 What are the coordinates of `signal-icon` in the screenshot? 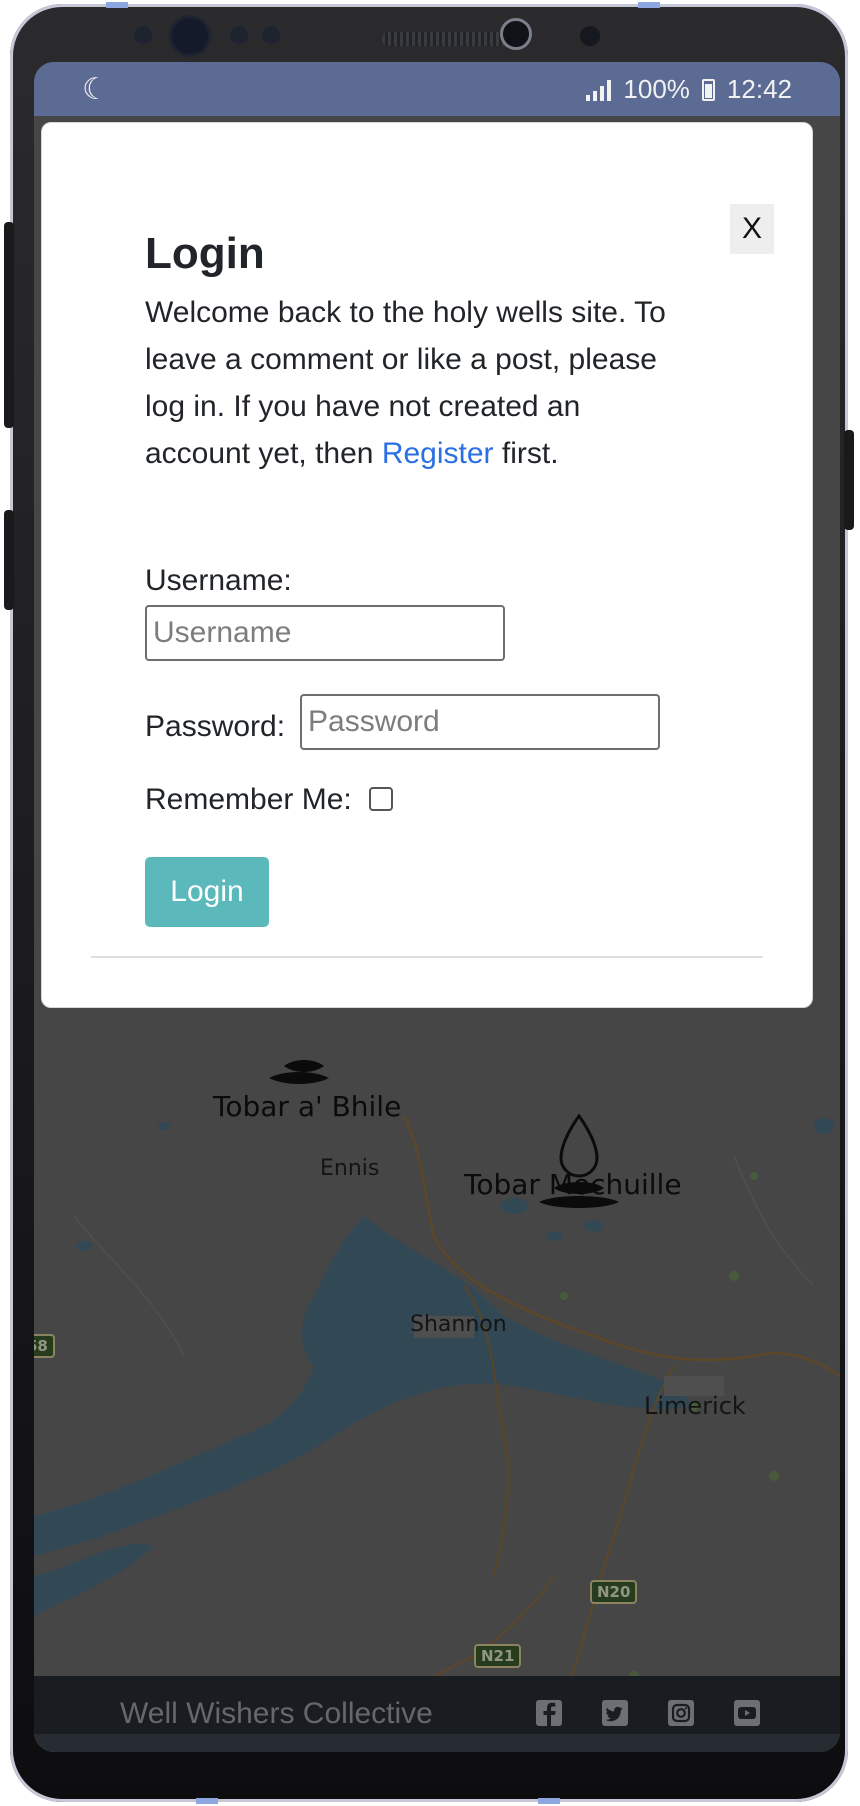 It's located at (599, 90).